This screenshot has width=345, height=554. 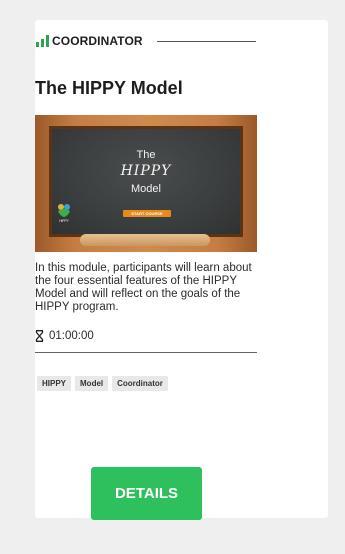 I want to click on chalkboard: The HIPPY Model START COURSE HIPPY, so click(x=146, y=181).